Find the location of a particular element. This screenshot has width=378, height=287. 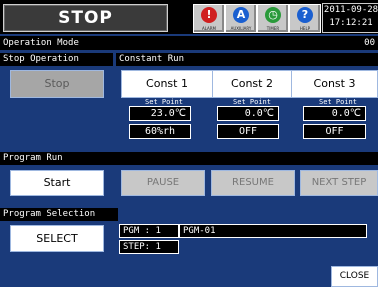

clock: 2011-09-28 17:12:21 is located at coordinates (350, 18).